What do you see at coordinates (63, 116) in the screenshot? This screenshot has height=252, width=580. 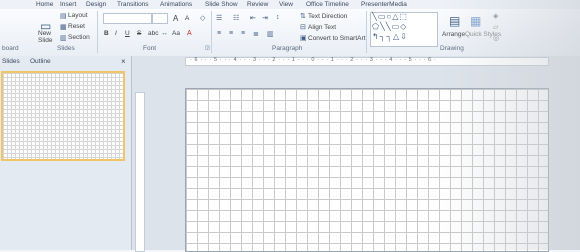 I see `slide-thumbnail` at bounding box center [63, 116].